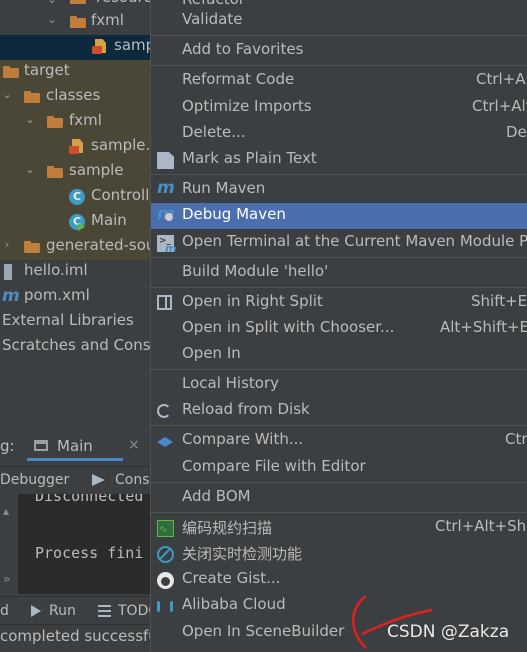 The image size is (527, 652). Describe the element at coordinates (76, 47) in the screenshot. I see `tree-item-sample-fxml: samp` at that location.